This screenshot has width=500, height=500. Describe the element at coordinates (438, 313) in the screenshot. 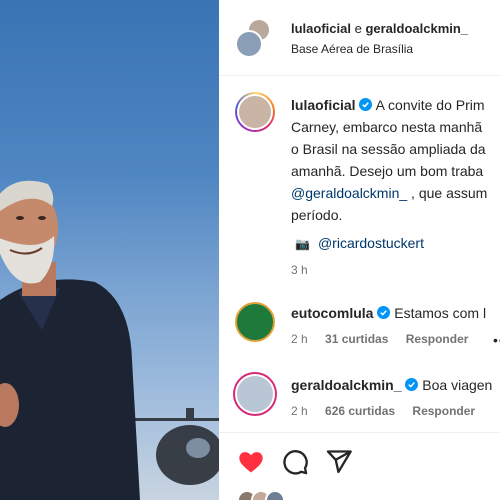

I see `comment-body: Estamos com l` at that location.